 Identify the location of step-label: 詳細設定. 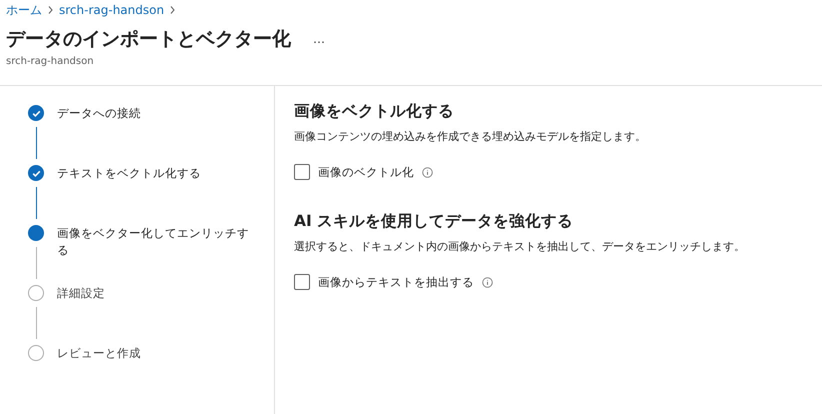
(157, 315).